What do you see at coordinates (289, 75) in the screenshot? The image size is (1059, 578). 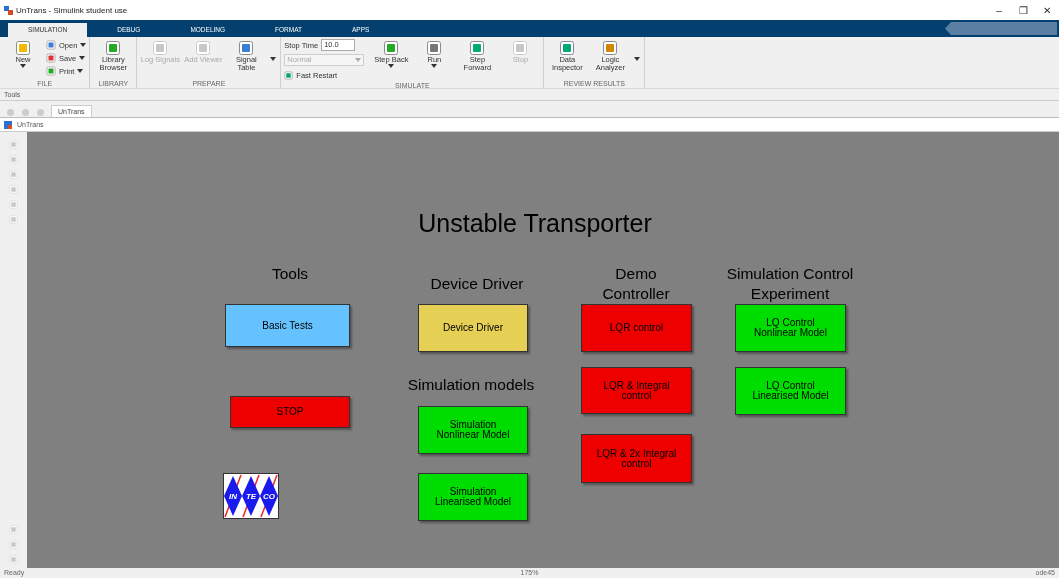 I see `restart-icon` at bounding box center [289, 75].